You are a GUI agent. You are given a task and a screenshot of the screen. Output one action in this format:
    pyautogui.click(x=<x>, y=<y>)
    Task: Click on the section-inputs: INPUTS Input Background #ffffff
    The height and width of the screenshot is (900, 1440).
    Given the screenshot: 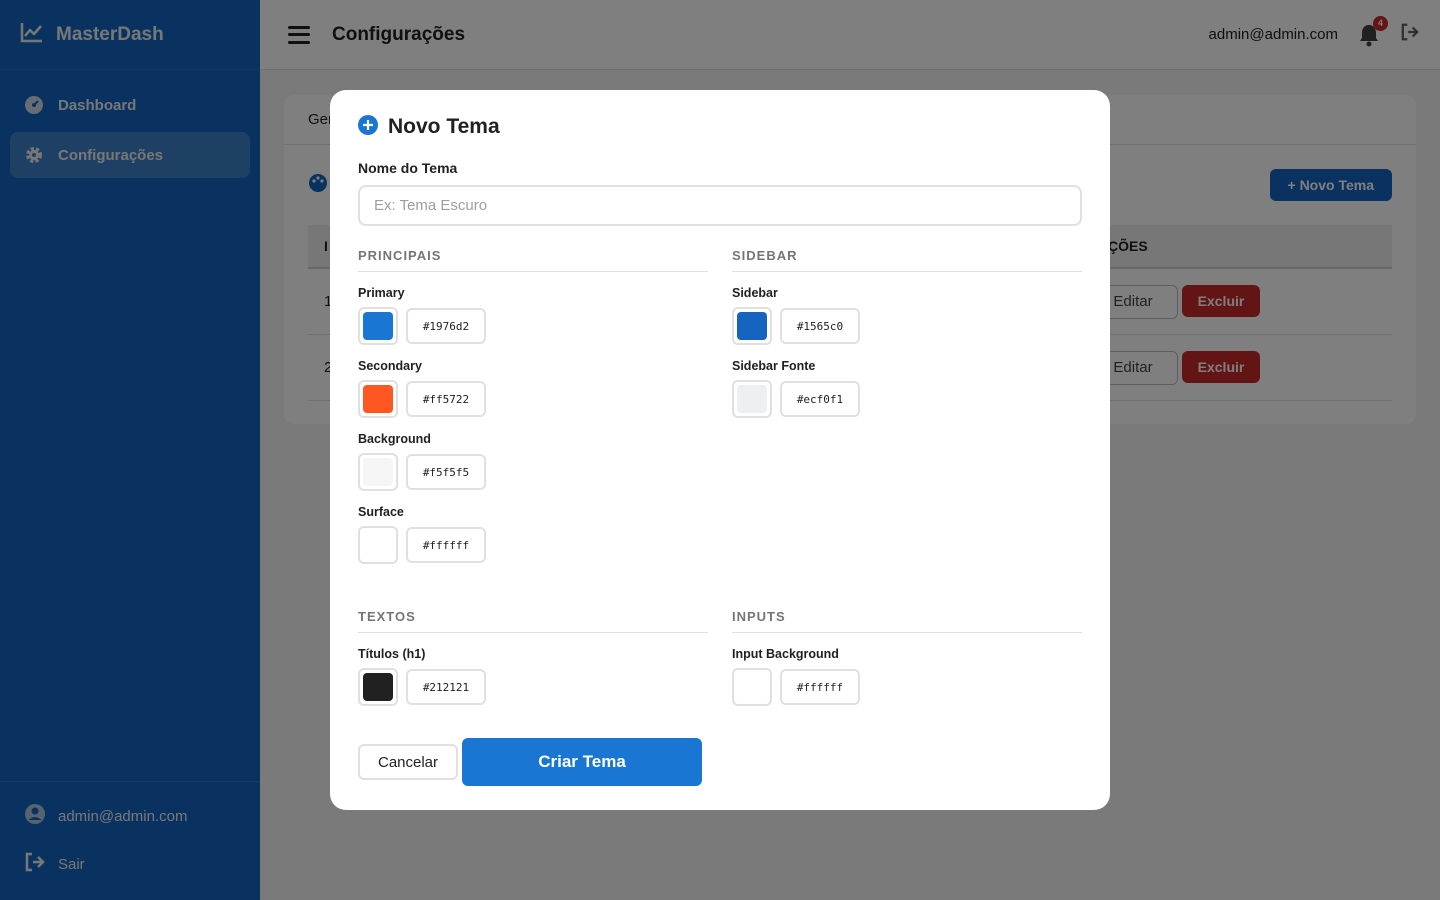 What is the action you would take?
    pyautogui.click(x=907, y=663)
    